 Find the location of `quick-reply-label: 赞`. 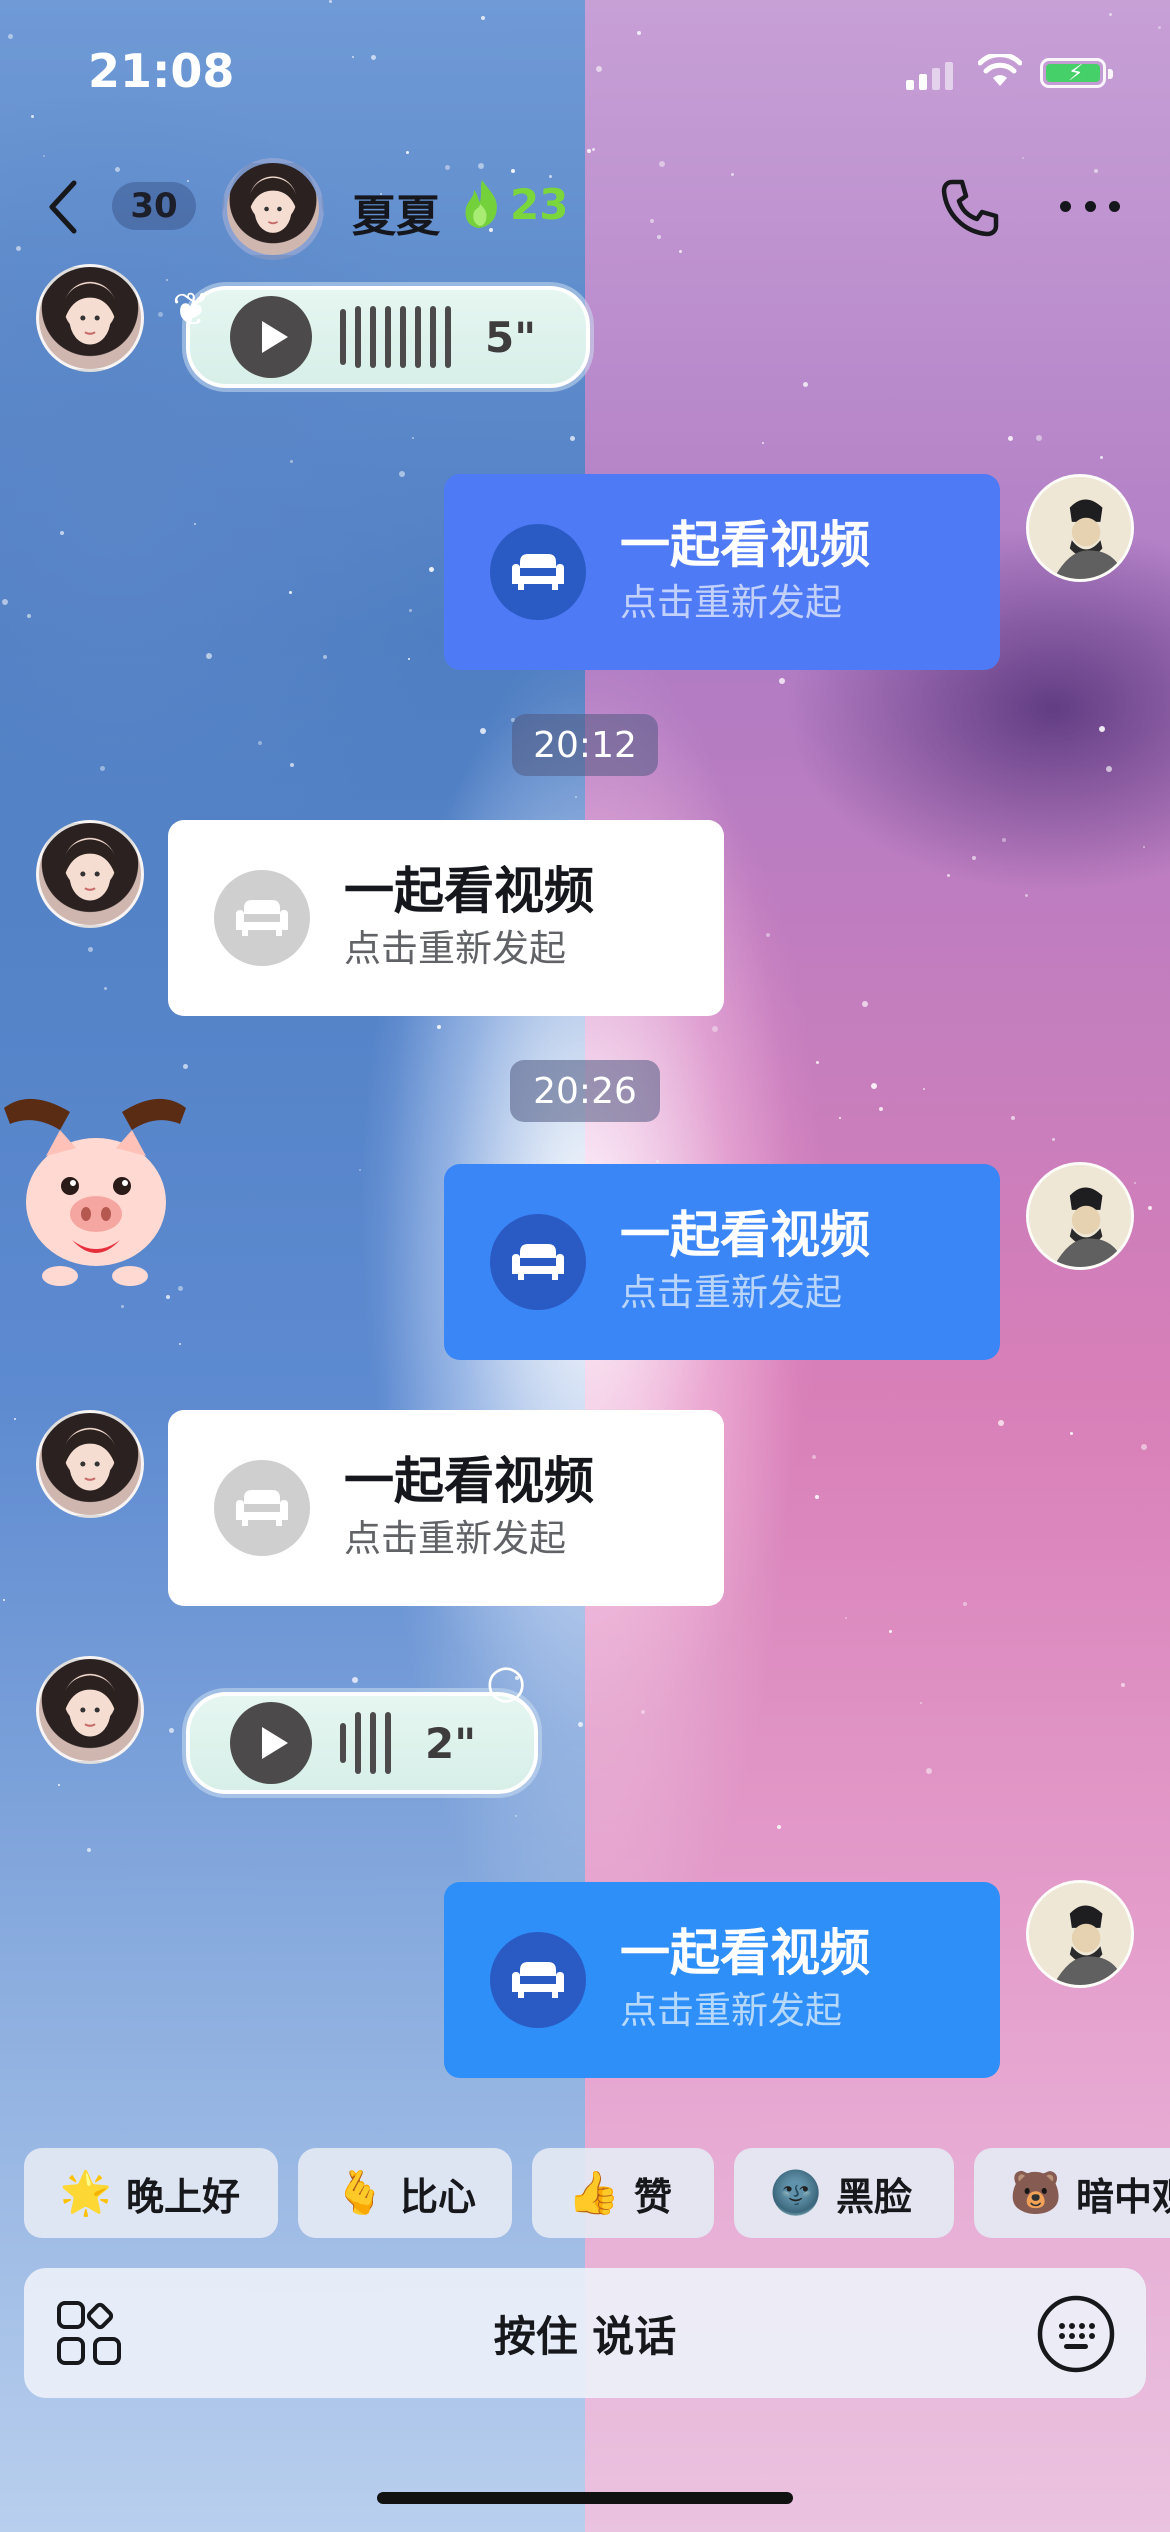

quick-reply-label: 赞 is located at coordinates (653, 2196).